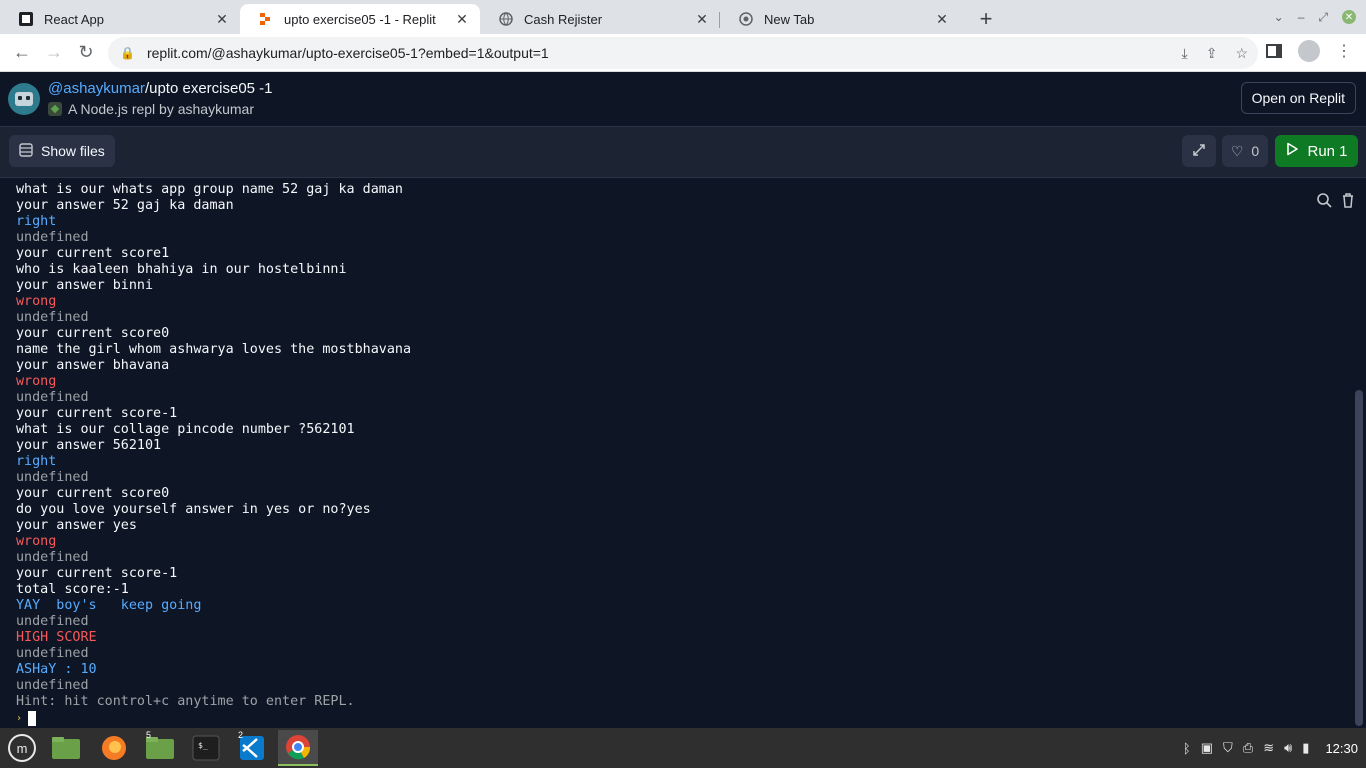 This screenshot has height=768, width=1366. Describe the element at coordinates (1248, 748) in the screenshot. I see `printer-icon: ⎙` at that location.